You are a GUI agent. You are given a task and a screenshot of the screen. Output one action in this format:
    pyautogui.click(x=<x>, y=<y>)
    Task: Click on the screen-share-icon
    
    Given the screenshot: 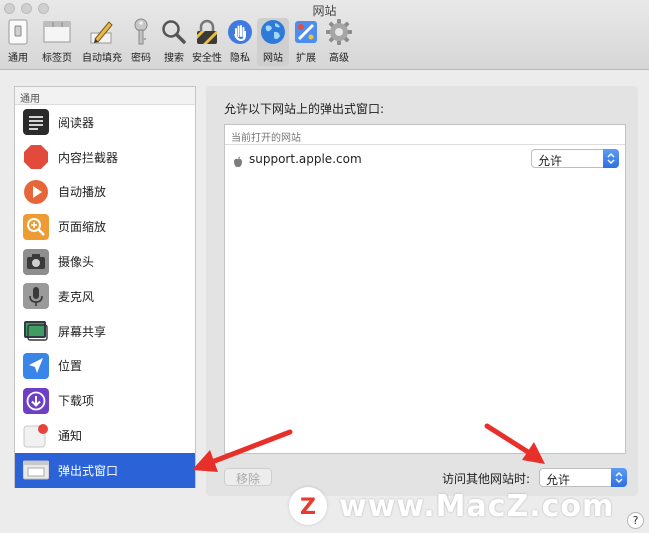 What is the action you would take?
    pyautogui.click(x=36, y=331)
    